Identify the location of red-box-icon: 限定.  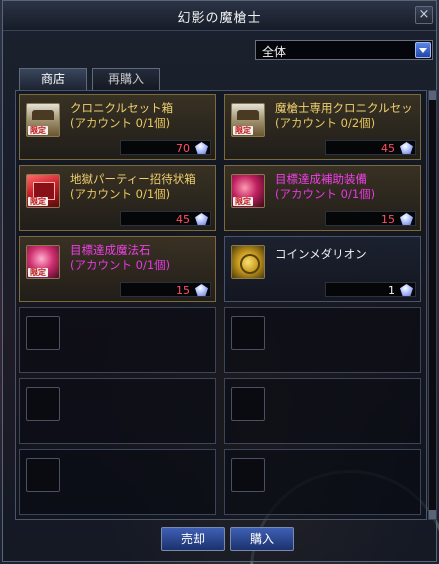
(43, 191).